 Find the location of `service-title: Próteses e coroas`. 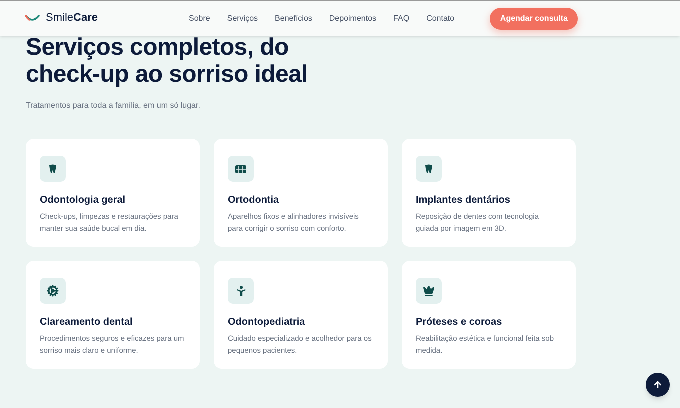

service-title: Próteses e coroas is located at coordinates (460, 323).